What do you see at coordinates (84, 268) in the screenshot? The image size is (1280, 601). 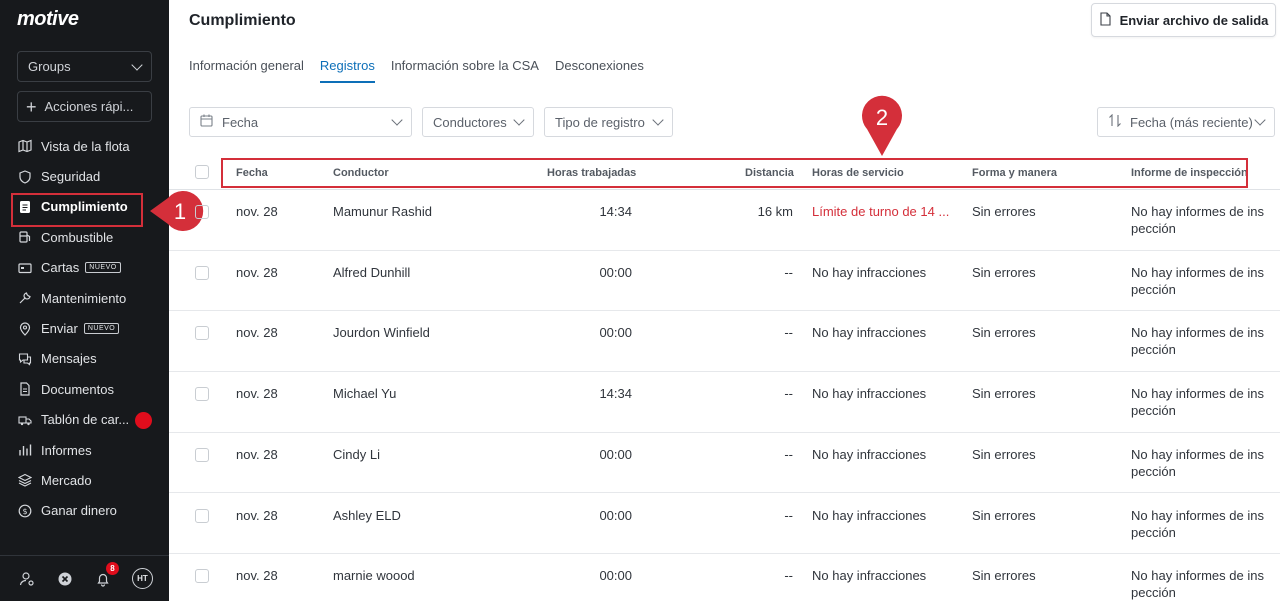 I see `sidebar-item-cards: Cartas NUEVO` at bounding box center [84, 268].